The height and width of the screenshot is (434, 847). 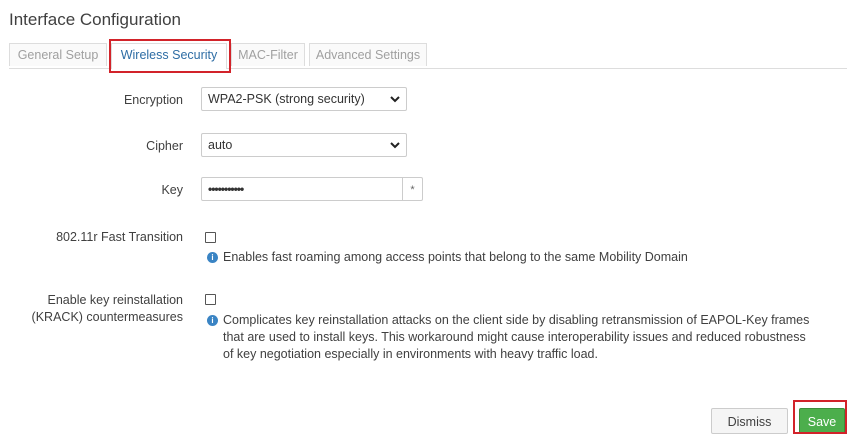 I want to click on krack-checkbox, so click(x=210, y=299).